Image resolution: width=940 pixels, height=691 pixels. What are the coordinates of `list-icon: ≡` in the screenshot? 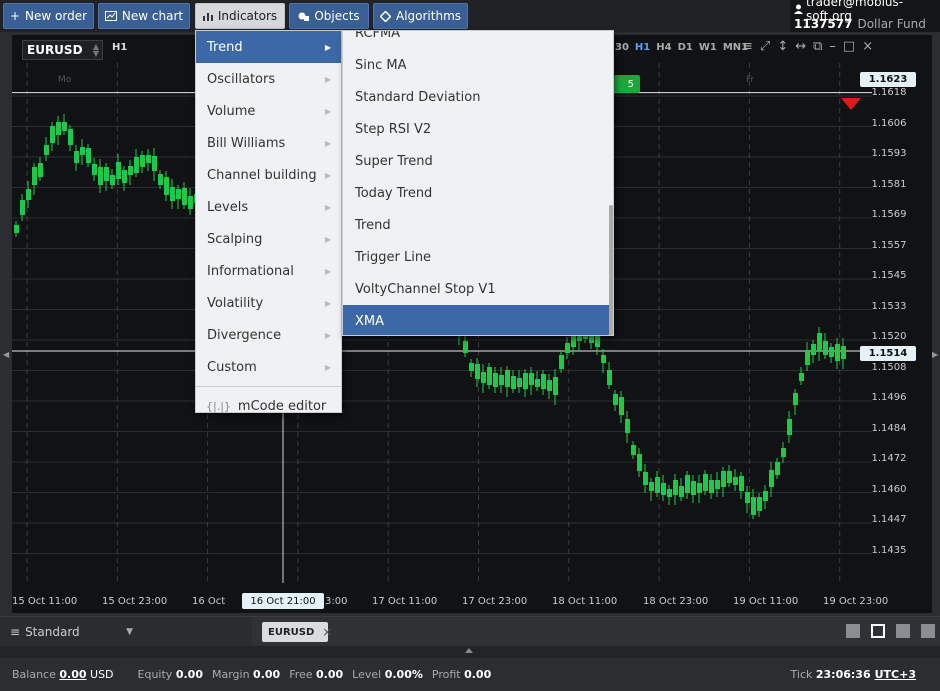 It's located at (15, 631).